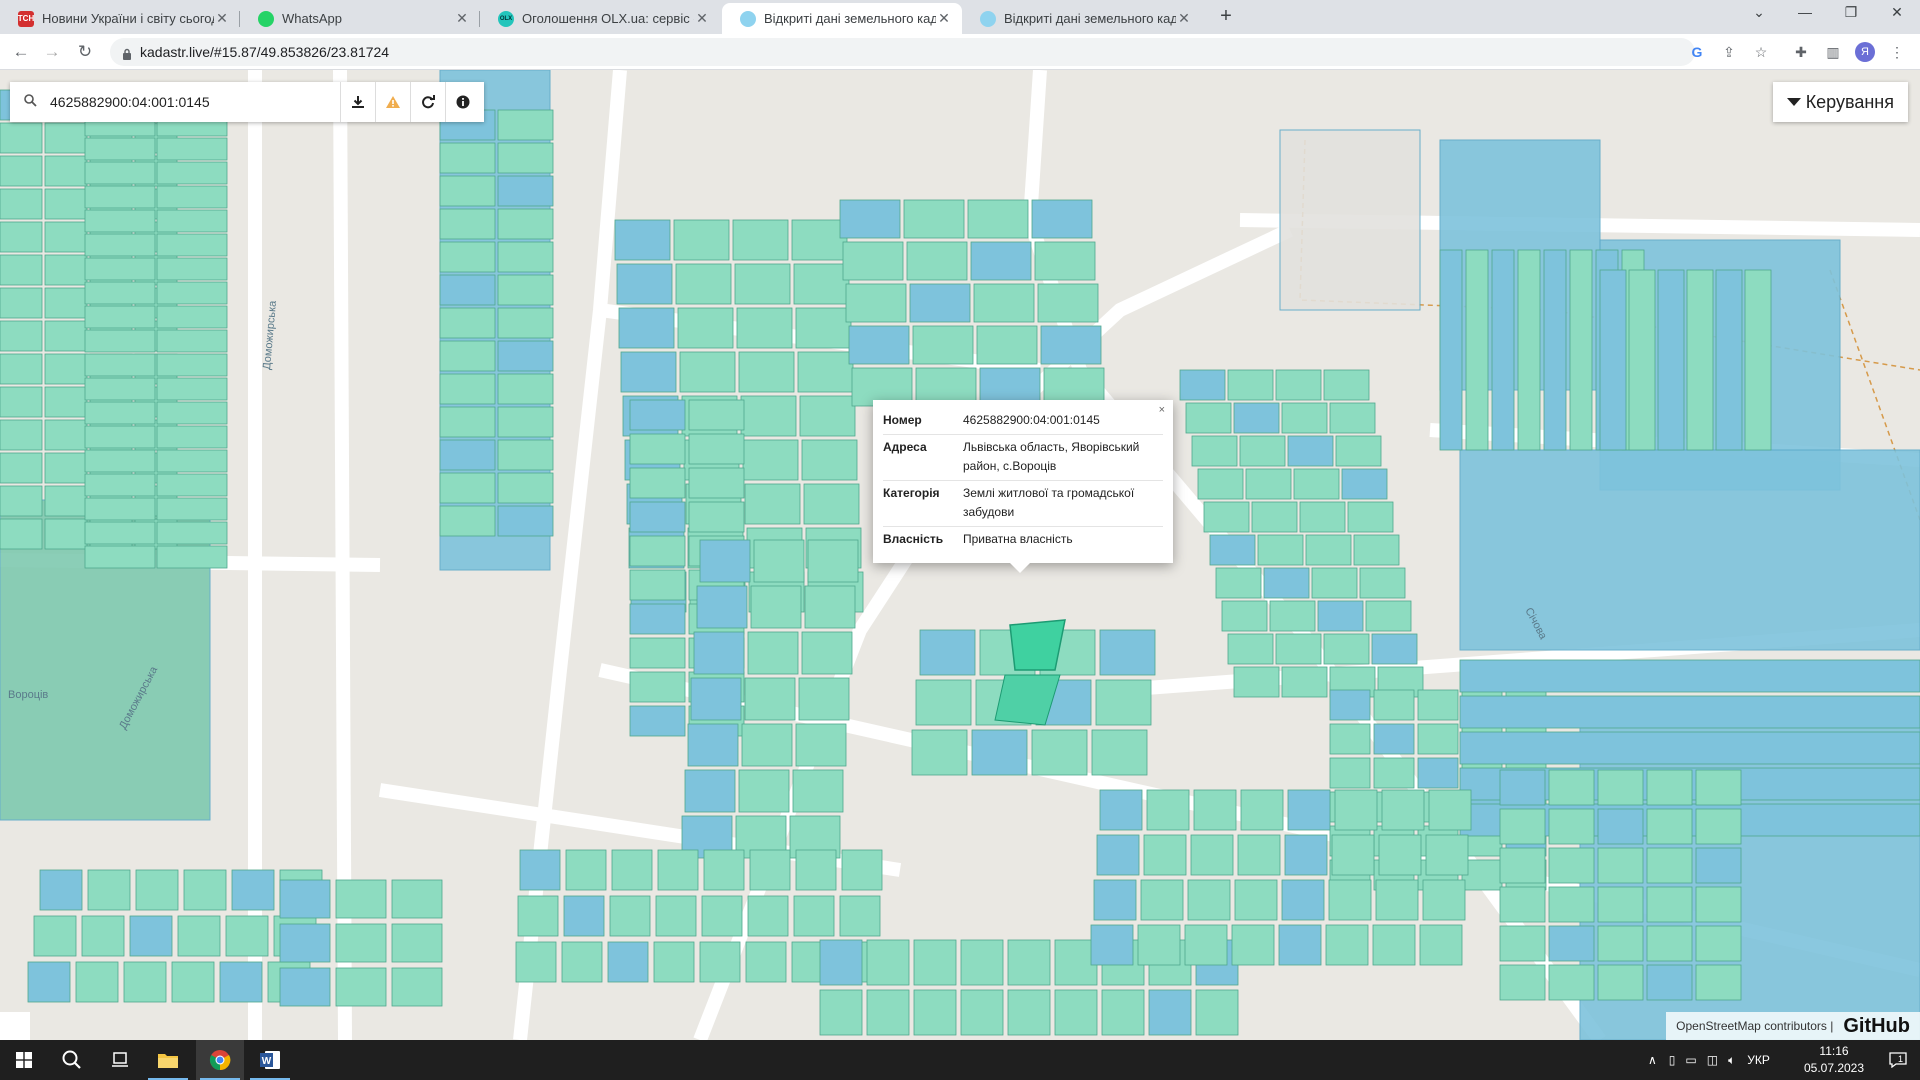 The height and width of the screenshot is (1080, 1920). I want to click on controls-button: Керування, so click(1840, 102).